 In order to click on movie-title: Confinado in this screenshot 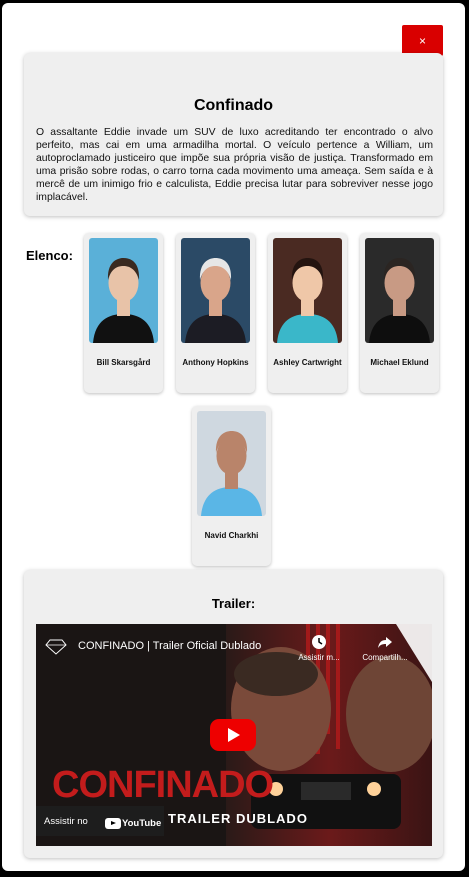, I will do `click(233, 105)`.